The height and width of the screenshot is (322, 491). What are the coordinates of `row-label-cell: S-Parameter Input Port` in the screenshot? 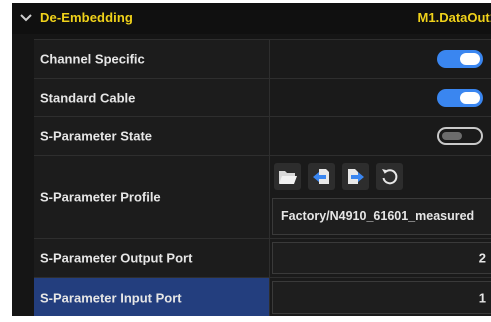 It's located at (152, 297).